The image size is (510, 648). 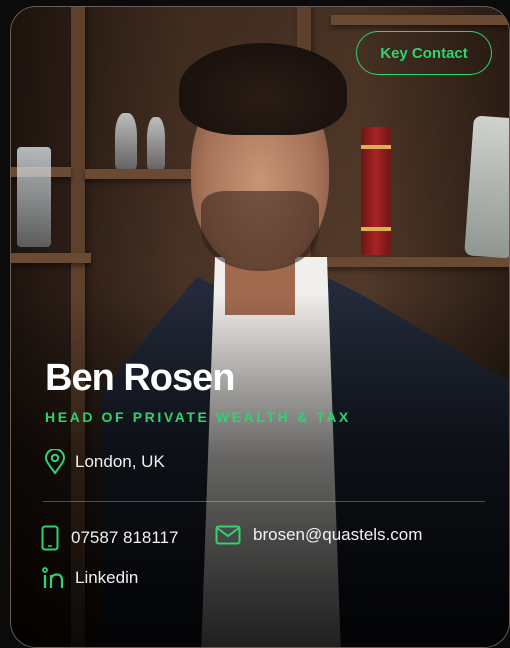 I want to click on phone-link: 07587 818117, so click(x=109, y=538).